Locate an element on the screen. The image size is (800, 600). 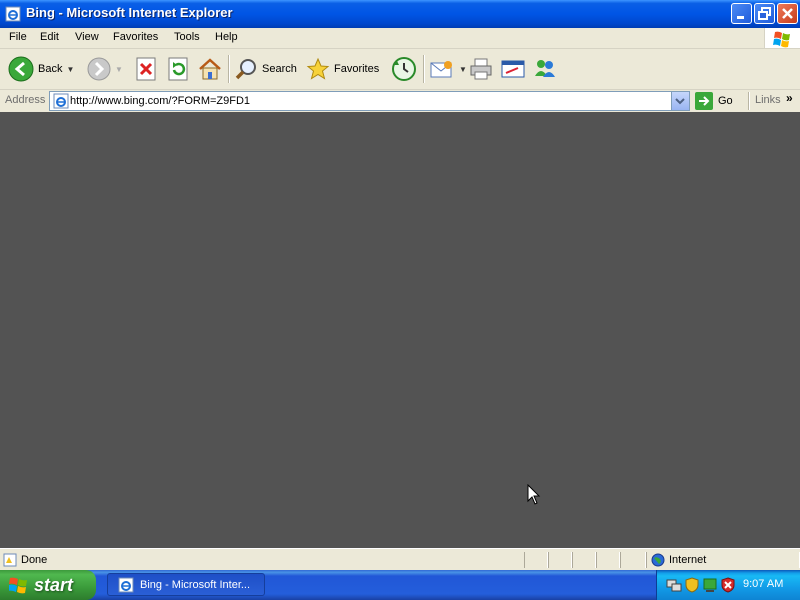
ie-app-icon is located at coordinates (13, 14).